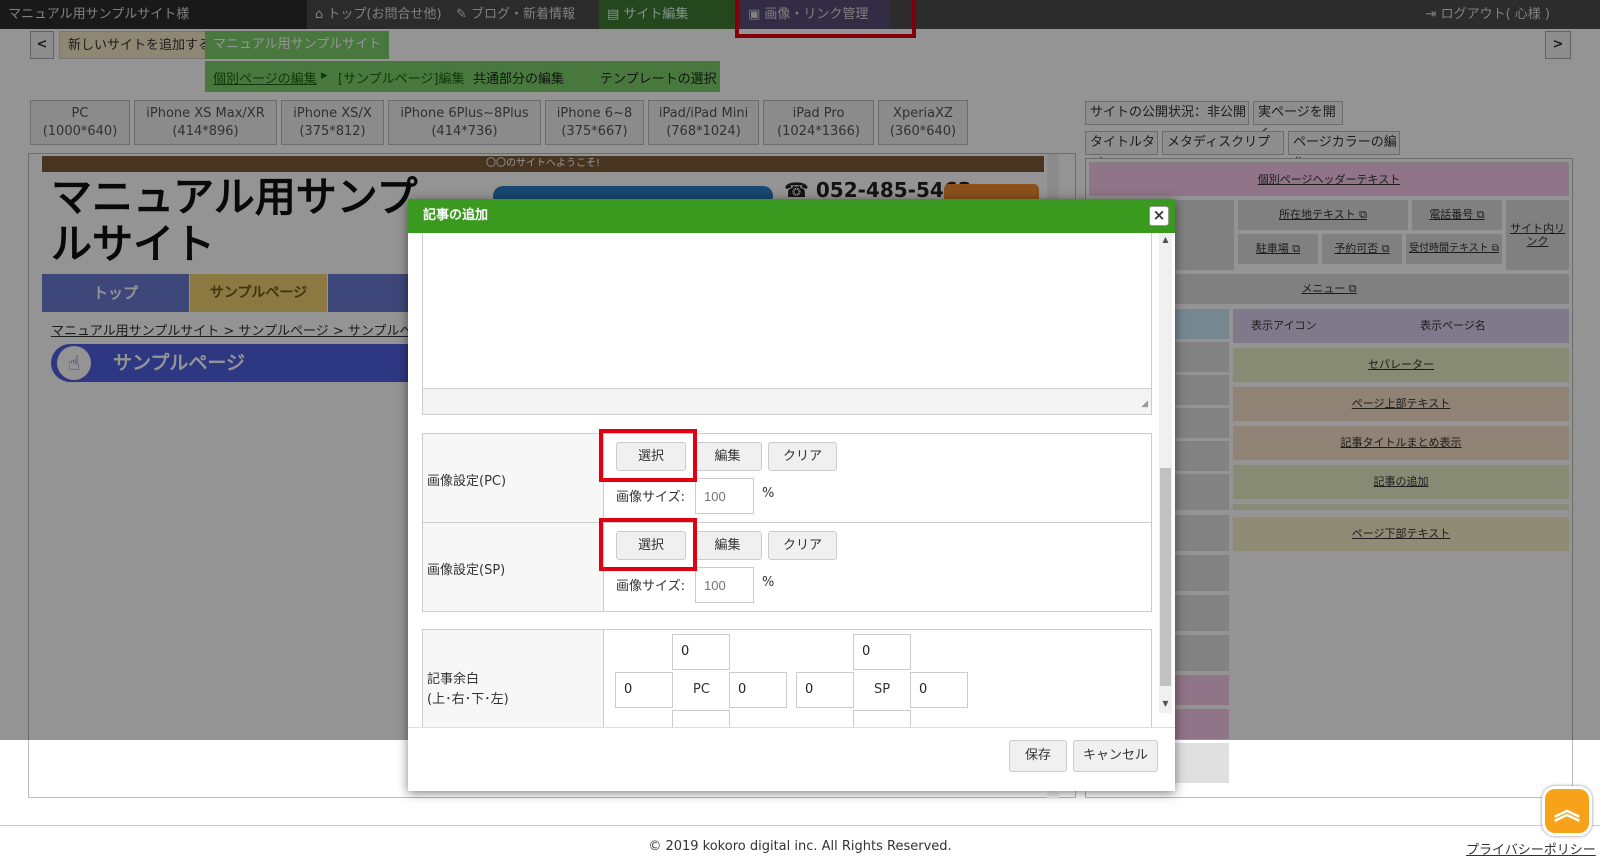  I want to click on modal-header: 記事の追加 ×, so click(791, 216).